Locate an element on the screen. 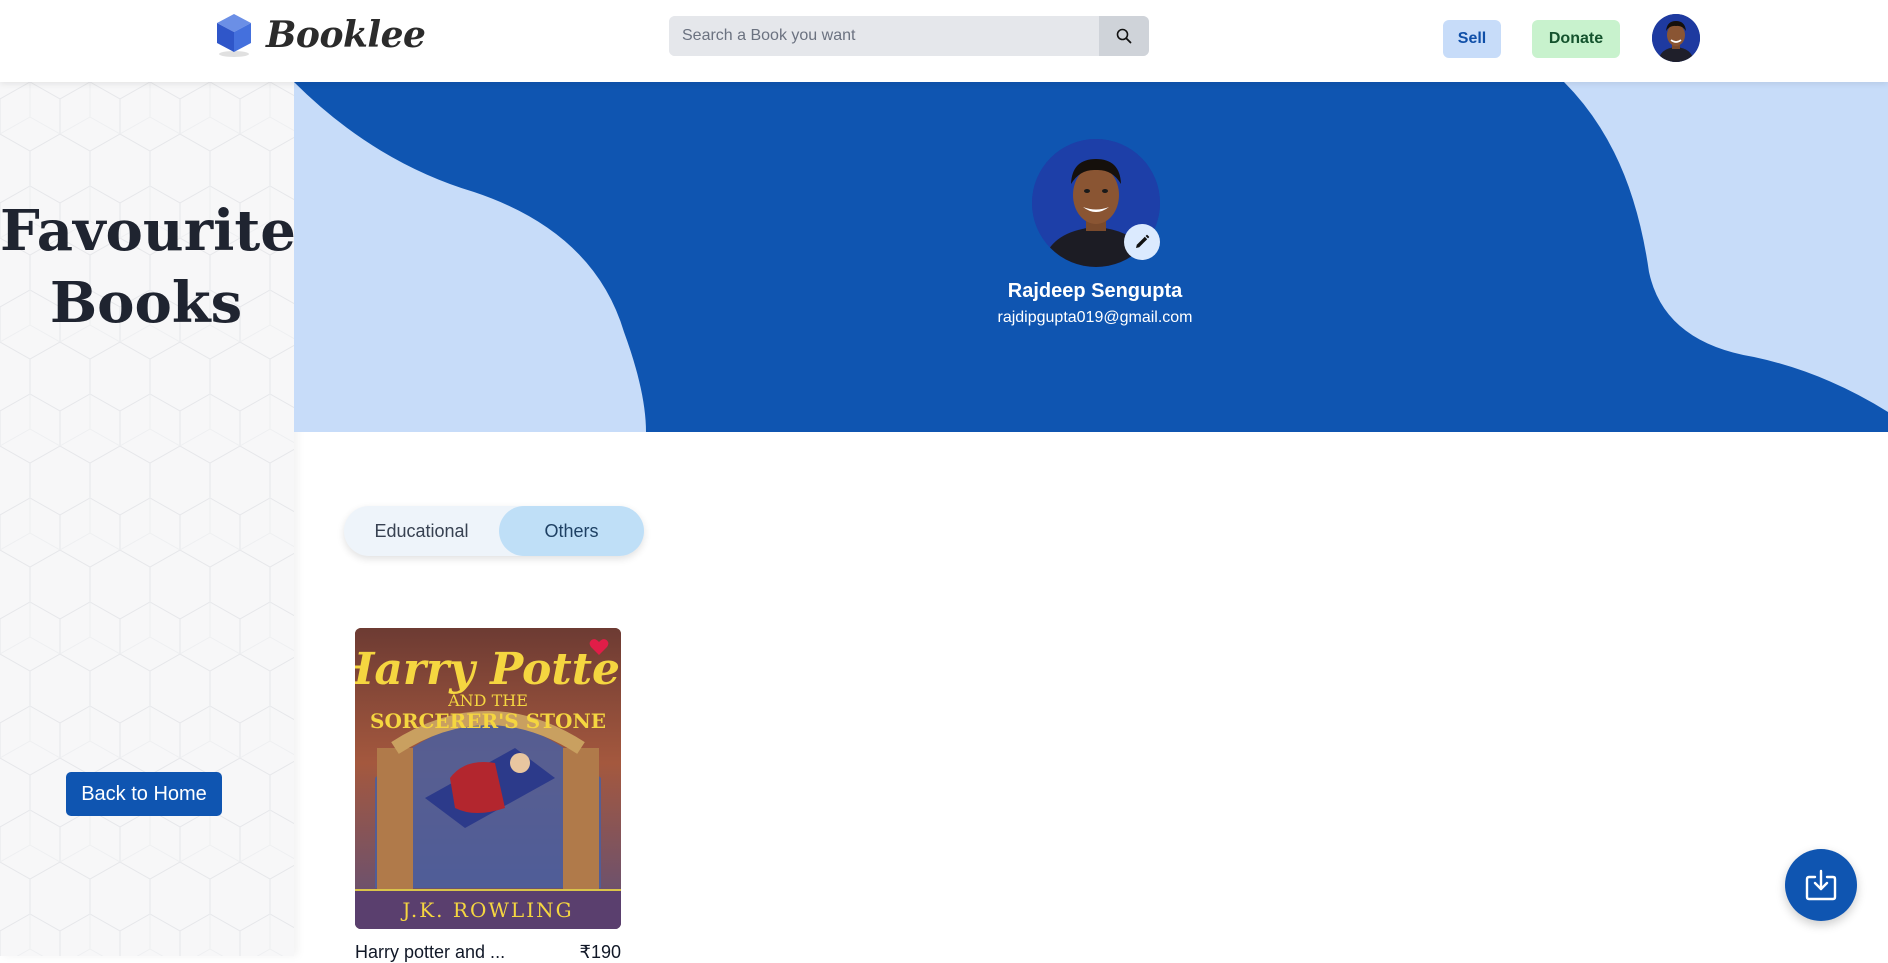 Image resolution: width=1888 pixels, height=963 pixels. search-icon is located at coordinates (1124, 36).